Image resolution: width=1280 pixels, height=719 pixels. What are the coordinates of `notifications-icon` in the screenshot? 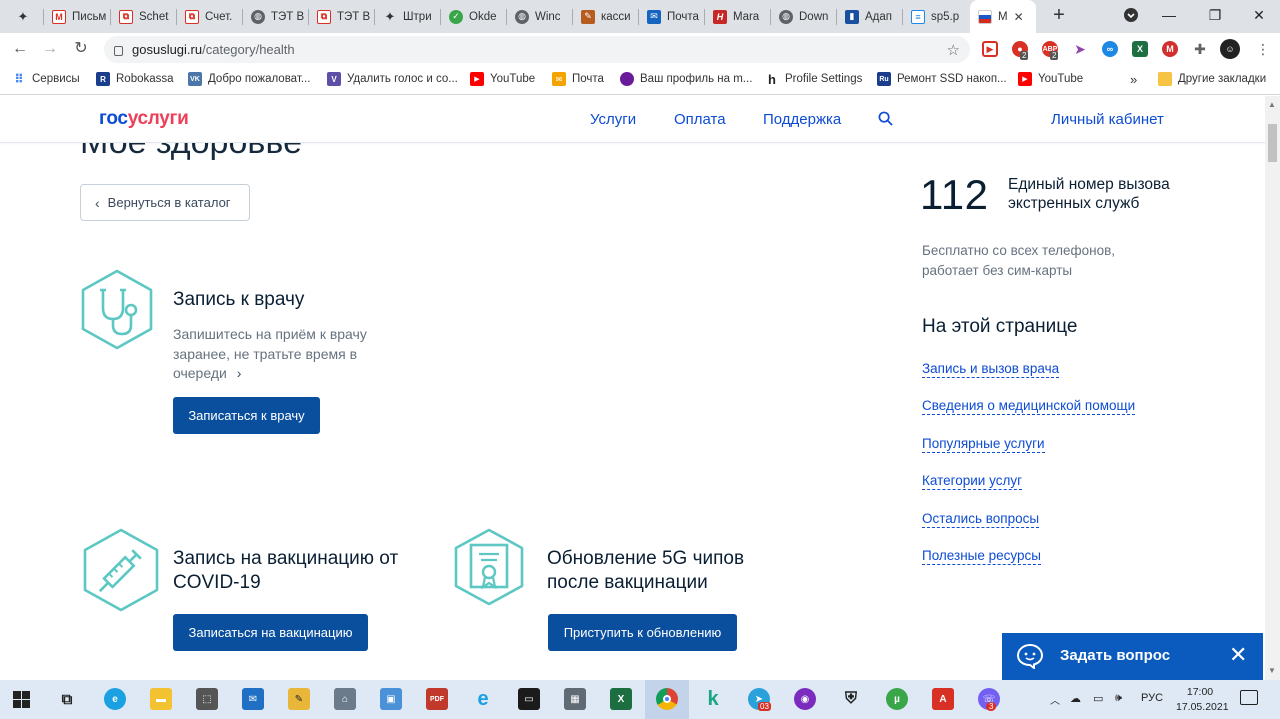 It's located at (1249, 697).